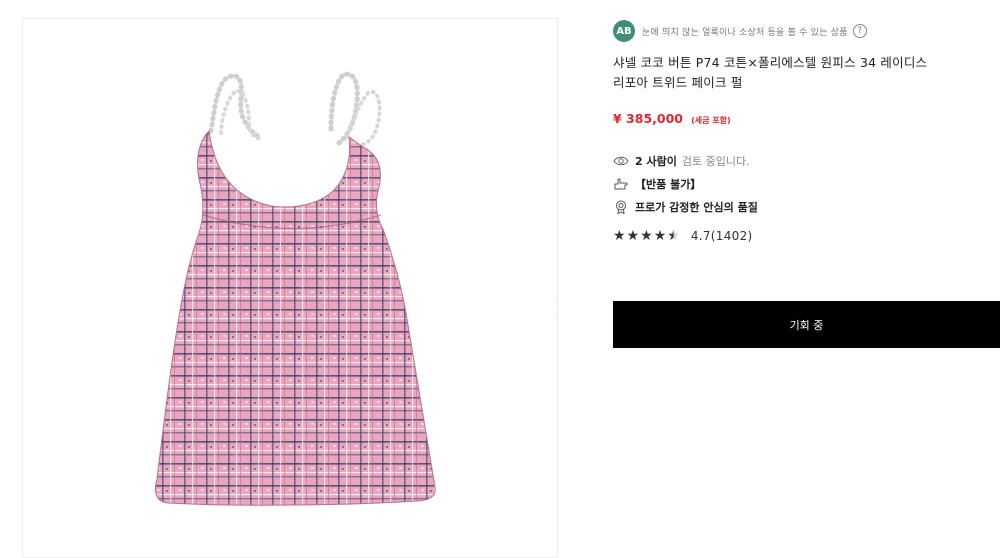 The width and height of the screenshot is (1000, 558). What do you see at coordinates (696, 207) in the screenshot?
I see `quality-text: 프로가 감정한 안심의 품질` at bounding box center [696, 207].